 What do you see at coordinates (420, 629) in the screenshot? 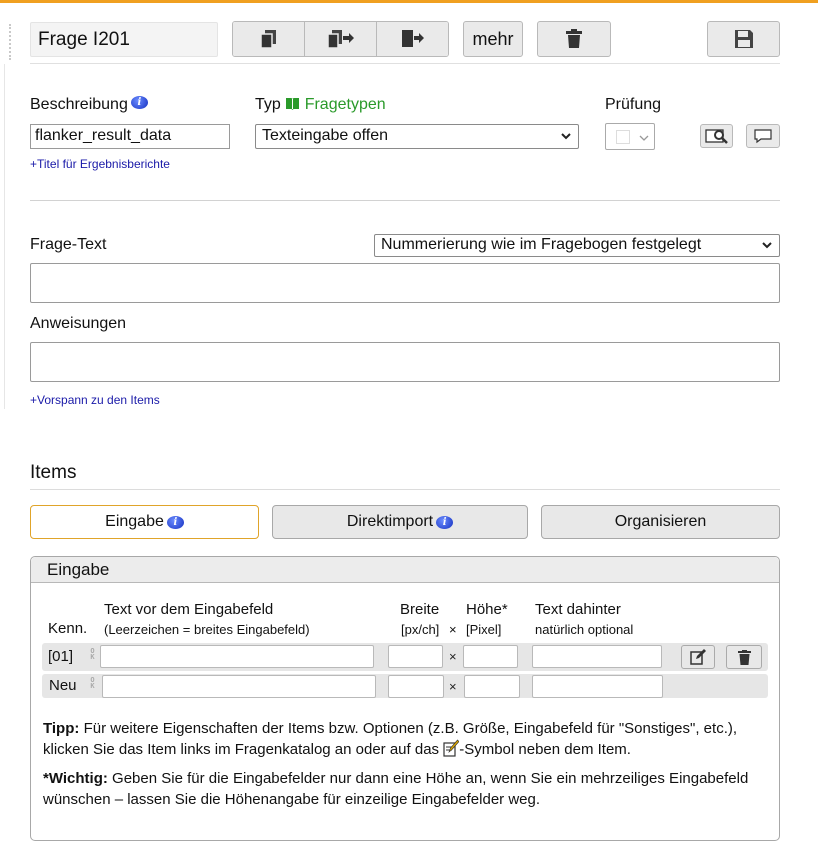
I see `col-width-unit: [px/ch]` at bounding box center [420, 629].